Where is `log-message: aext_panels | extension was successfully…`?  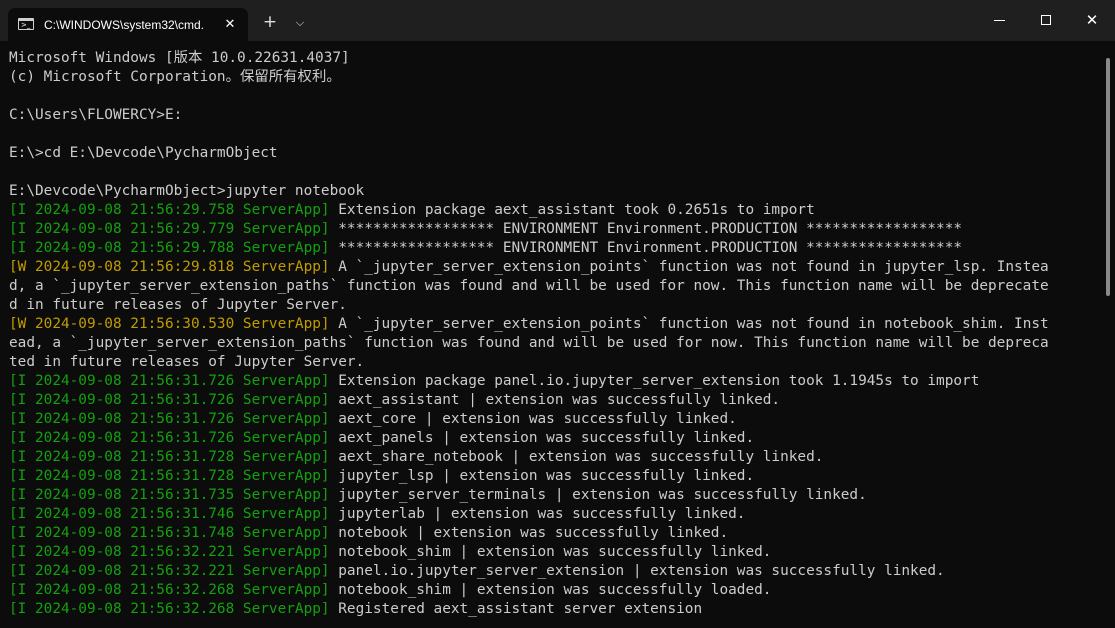 log-message: aext_panels | extension was successfully… is located at coordinates (542, 438).